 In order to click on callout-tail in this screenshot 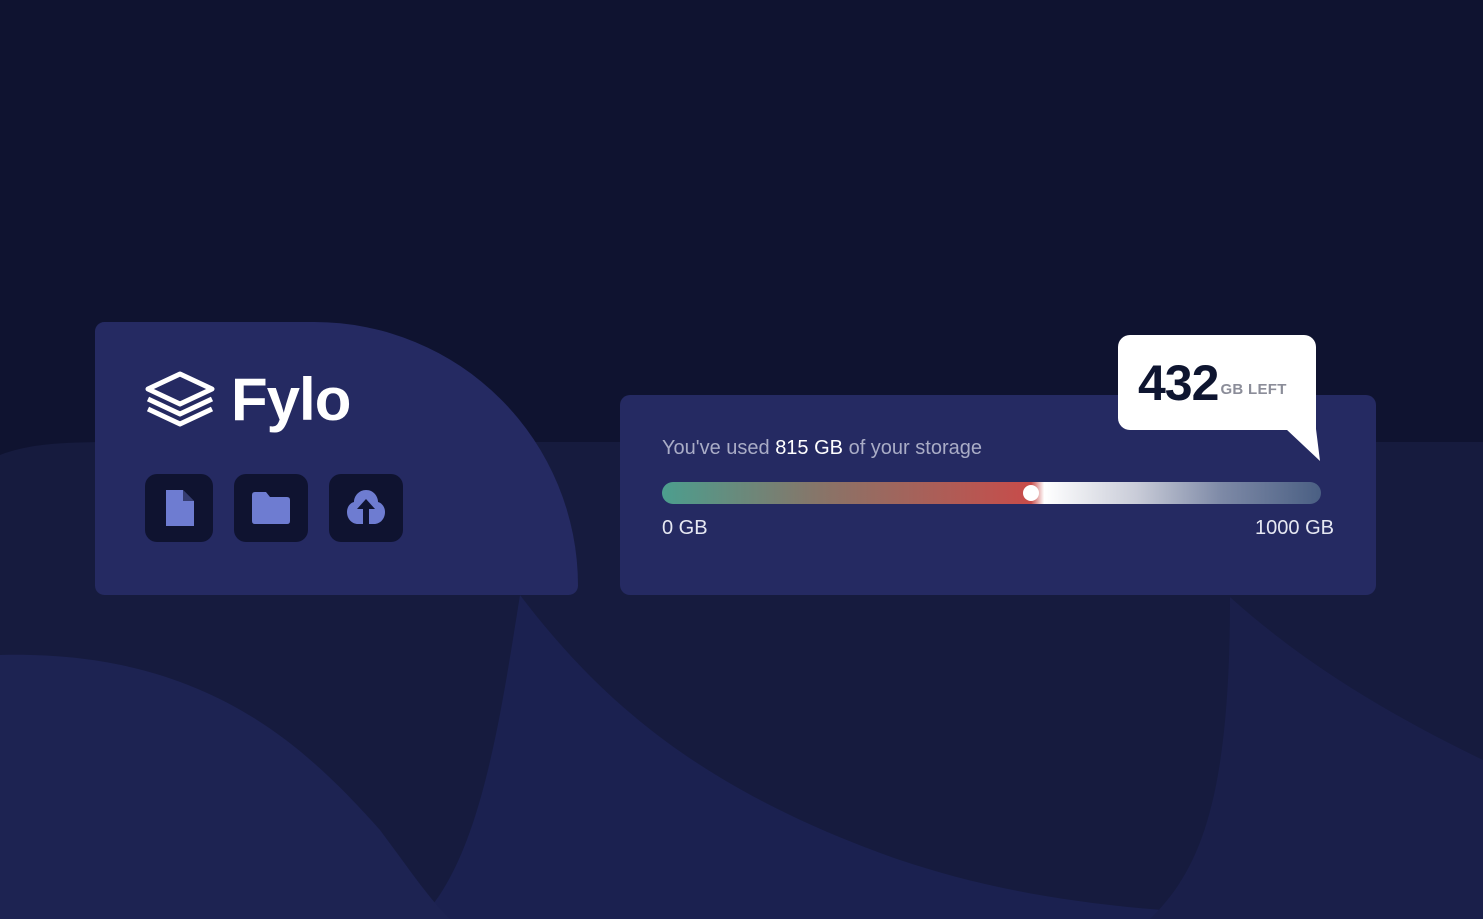, I will do `click(1303, 445)`.